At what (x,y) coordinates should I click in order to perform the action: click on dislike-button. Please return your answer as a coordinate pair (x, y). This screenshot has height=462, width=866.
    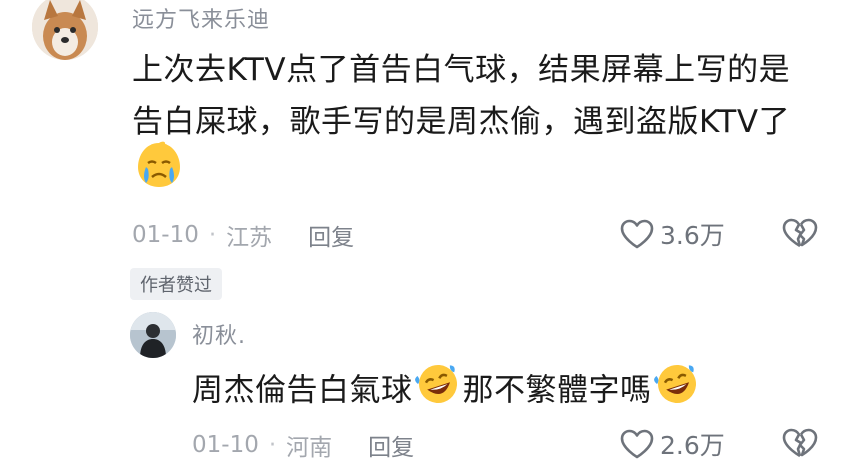
    Looking at the image, I should click on (800, 235).